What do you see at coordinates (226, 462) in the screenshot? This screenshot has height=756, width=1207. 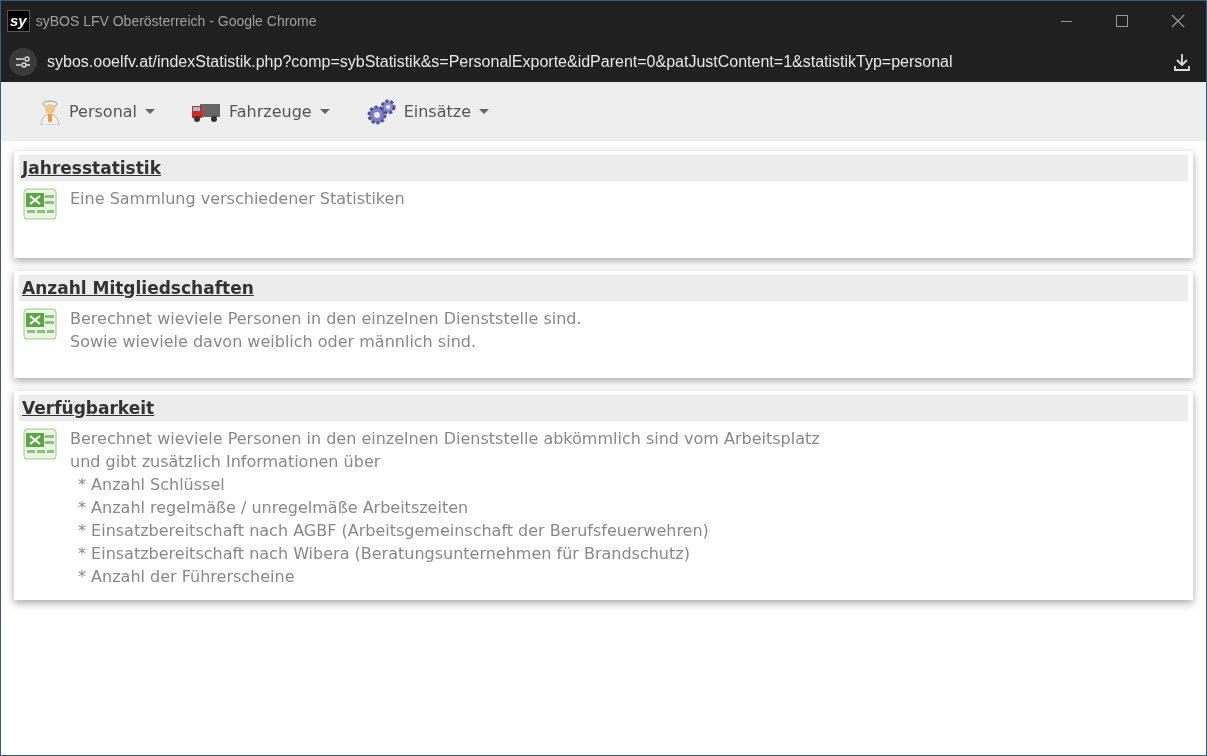 I see `description-text: und gibt zusätzlich Informationen über` at bounding box center [226, 462].